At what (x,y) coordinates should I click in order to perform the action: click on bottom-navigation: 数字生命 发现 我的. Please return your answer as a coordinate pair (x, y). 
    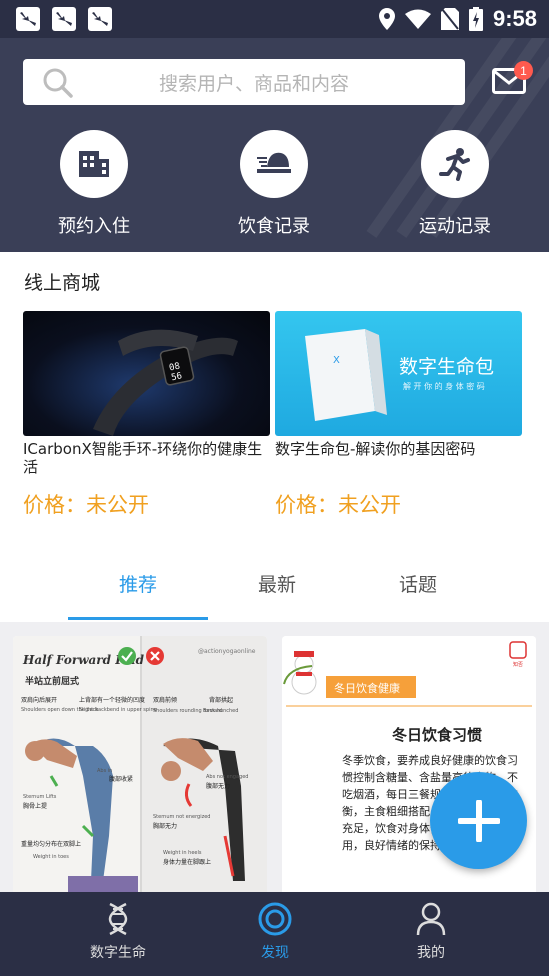
    Looking at the image, I should click on (274, 934).